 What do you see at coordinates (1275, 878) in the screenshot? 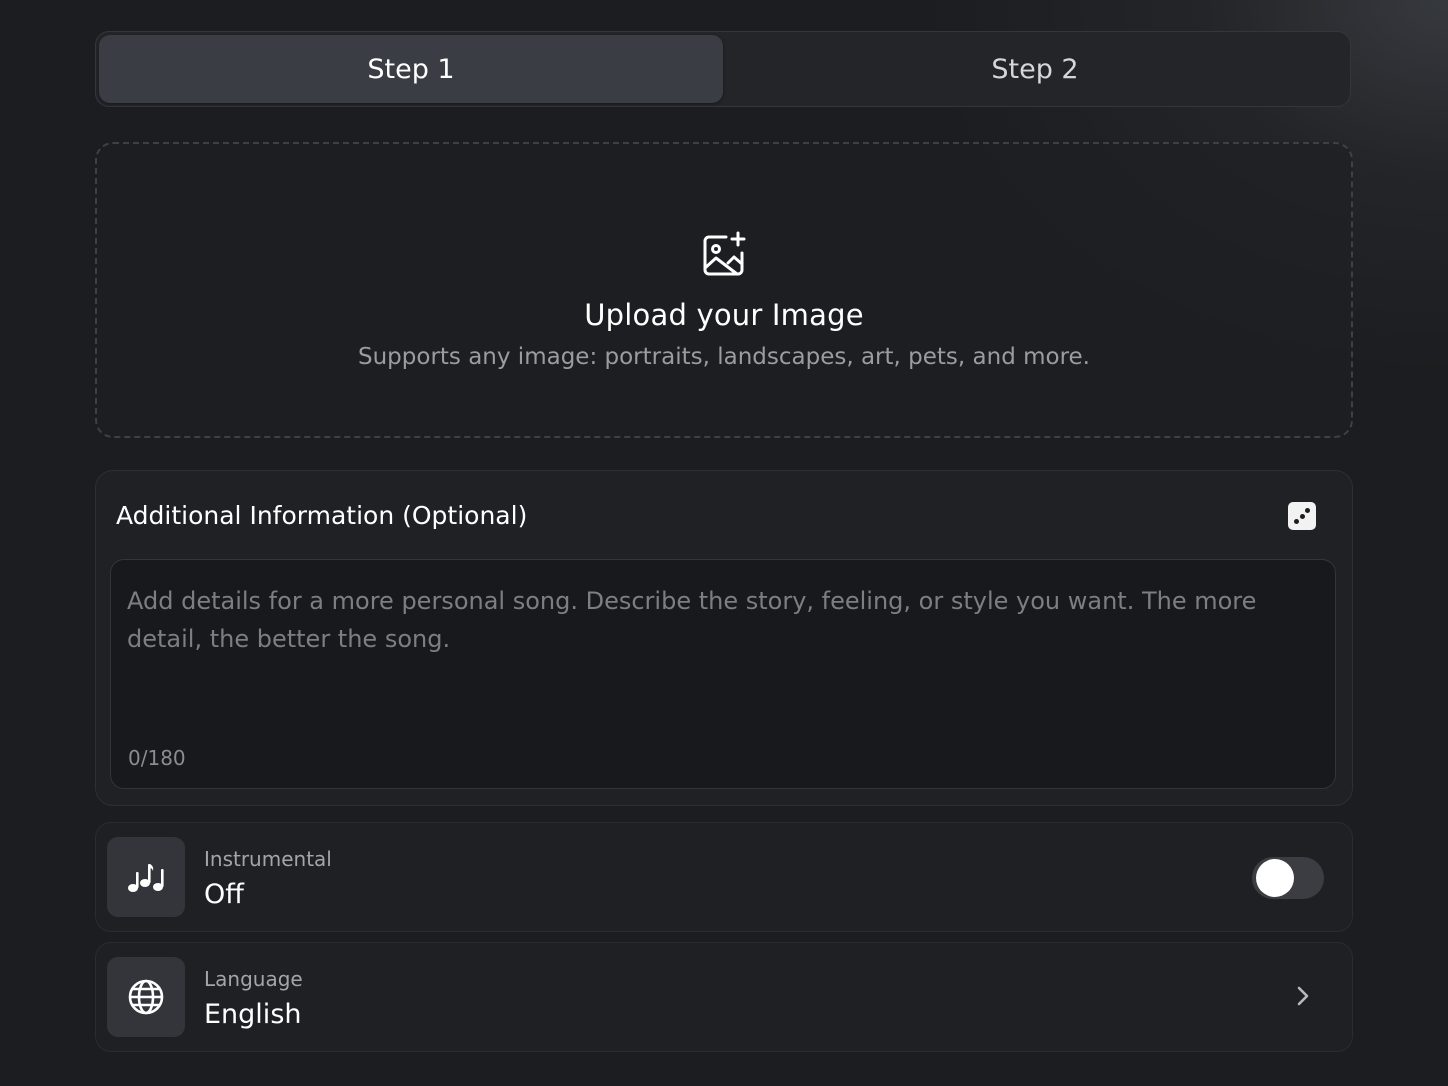
I see `toggle-knob` at bounding box center [1275, 878].